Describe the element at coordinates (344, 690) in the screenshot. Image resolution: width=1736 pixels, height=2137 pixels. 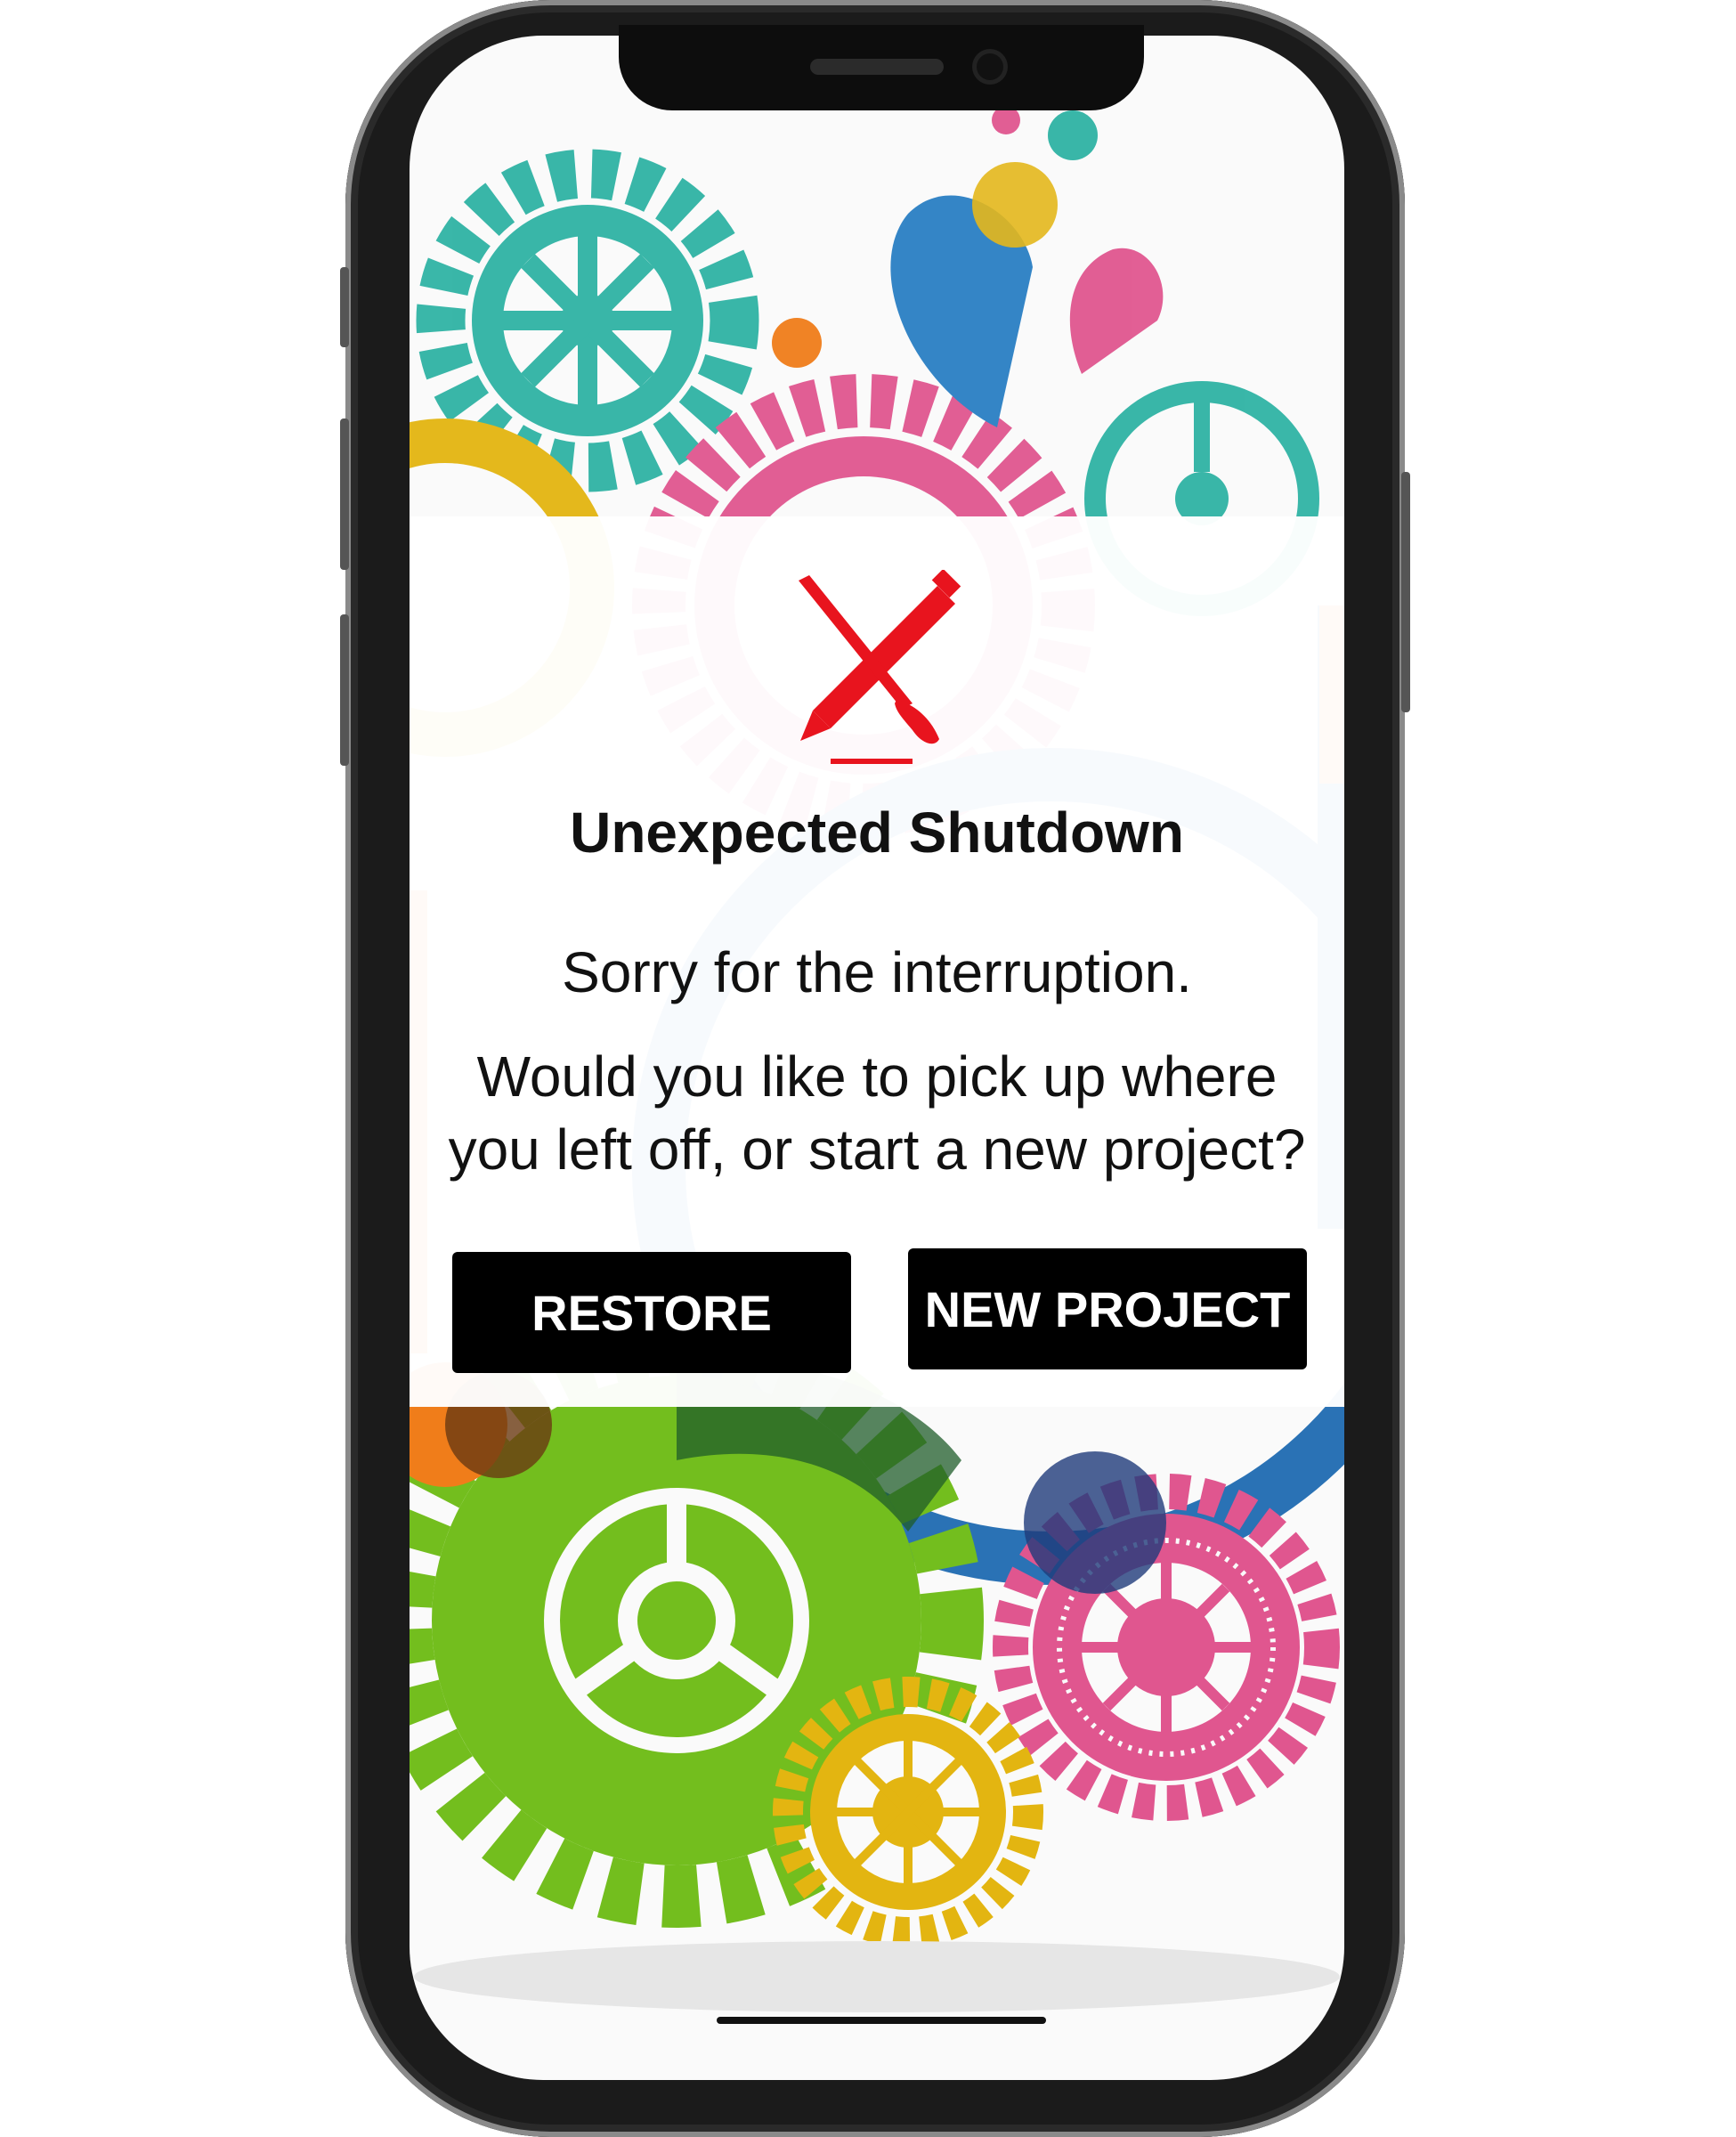
I see `volume-down-button` at that location.